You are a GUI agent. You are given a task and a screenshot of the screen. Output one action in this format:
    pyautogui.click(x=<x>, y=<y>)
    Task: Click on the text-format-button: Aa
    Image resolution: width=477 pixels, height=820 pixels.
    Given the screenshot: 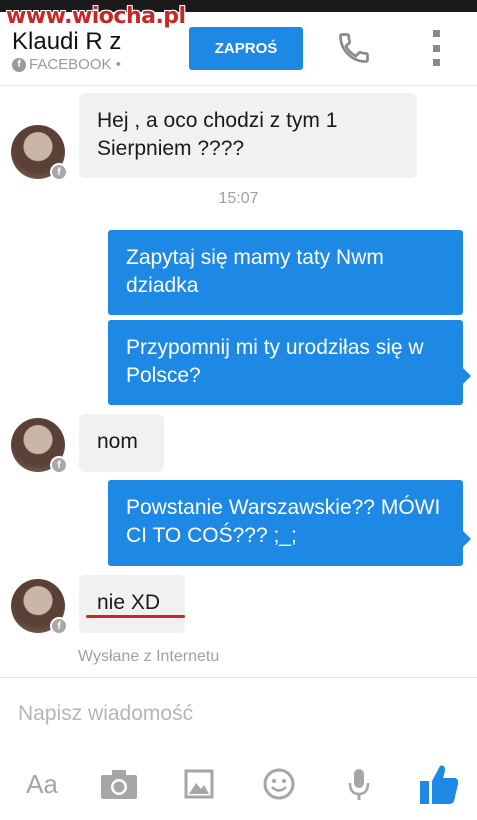 What is the action you would take?
    pyautogui.click(x=42, y=784)
    